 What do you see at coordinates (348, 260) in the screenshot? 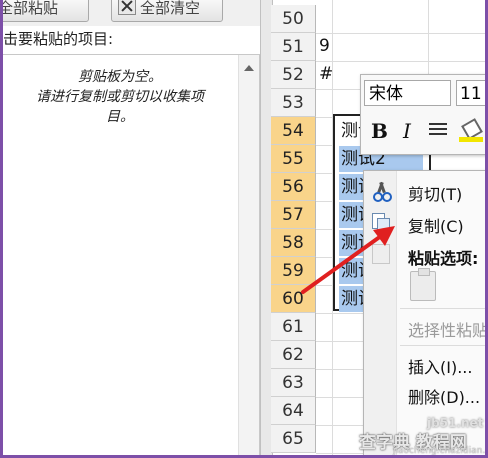
I see `annotation-arrow-icon` at bounding box center [348, 260].